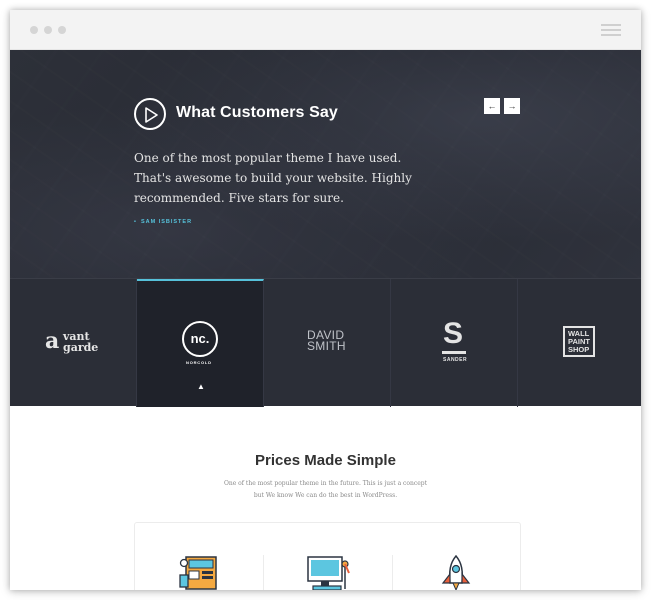 The height and width of the screenshot is (600, 651). What do you see at coordinates (512, 106) in the screenshot?
I see `arrow-right-icon: →` at bounding box center [512, 106].